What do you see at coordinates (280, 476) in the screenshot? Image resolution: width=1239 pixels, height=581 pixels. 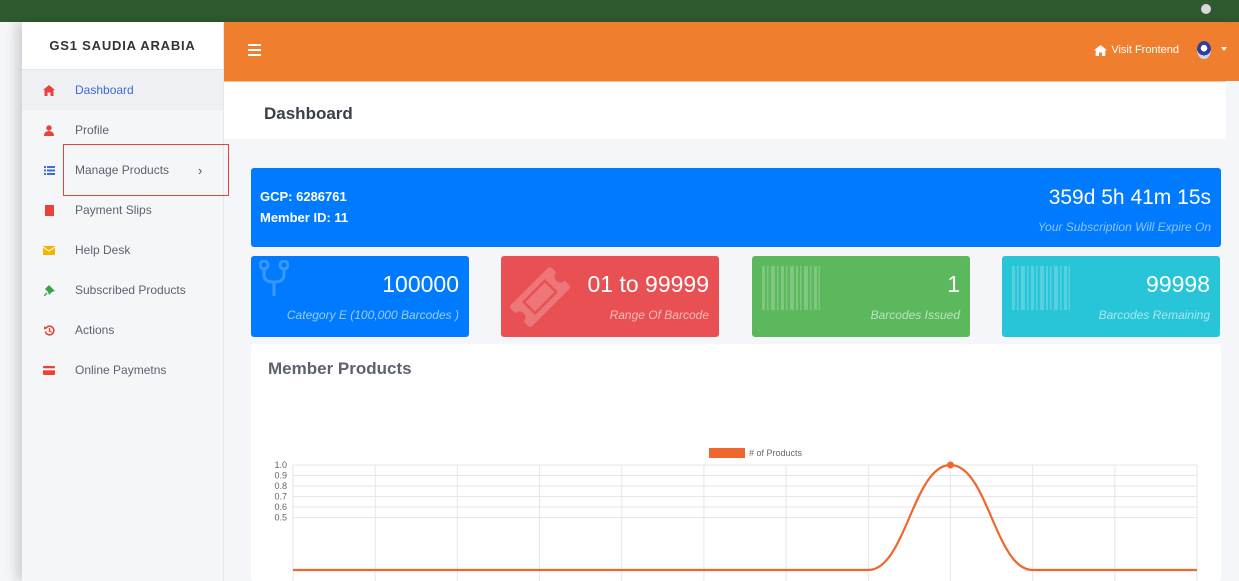 I see `y-tick-label: 0.9` at bounding box center [280, 476].